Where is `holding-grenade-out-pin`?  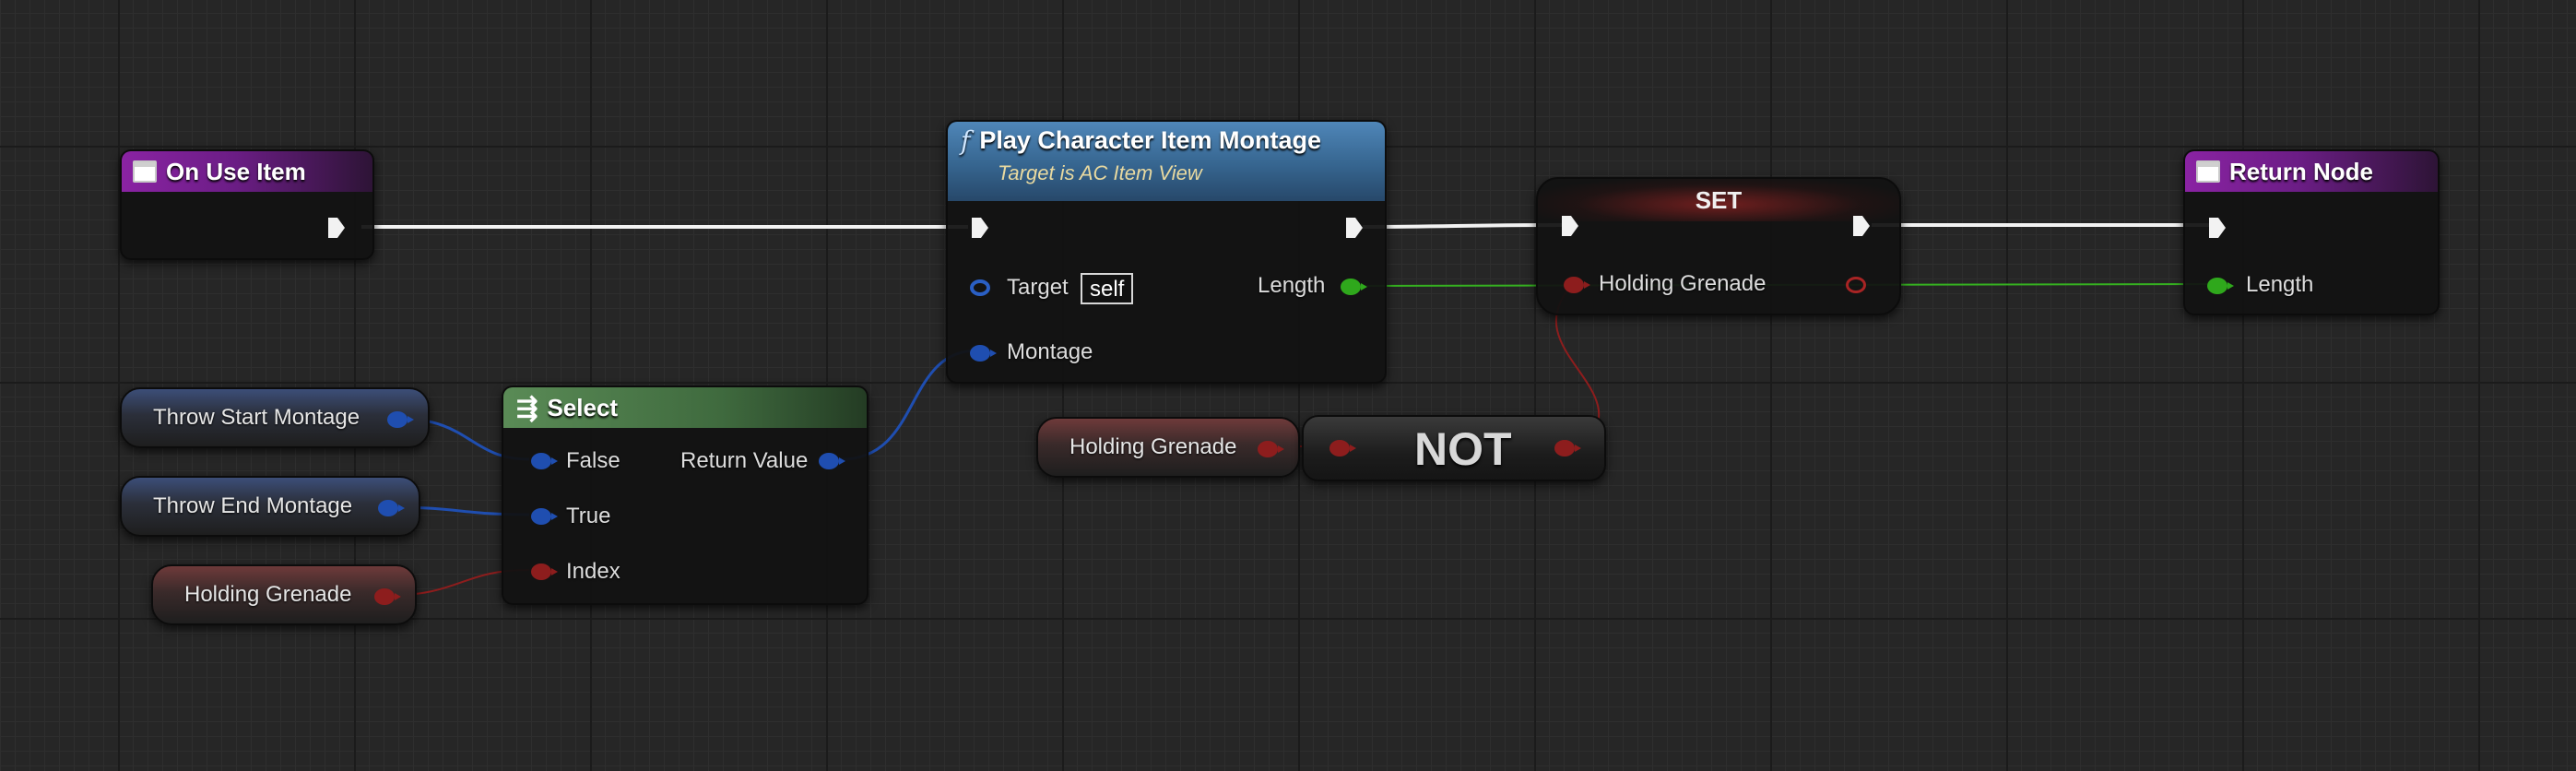 holding-grenade-out-pin is located at coordinates (1856, 285).